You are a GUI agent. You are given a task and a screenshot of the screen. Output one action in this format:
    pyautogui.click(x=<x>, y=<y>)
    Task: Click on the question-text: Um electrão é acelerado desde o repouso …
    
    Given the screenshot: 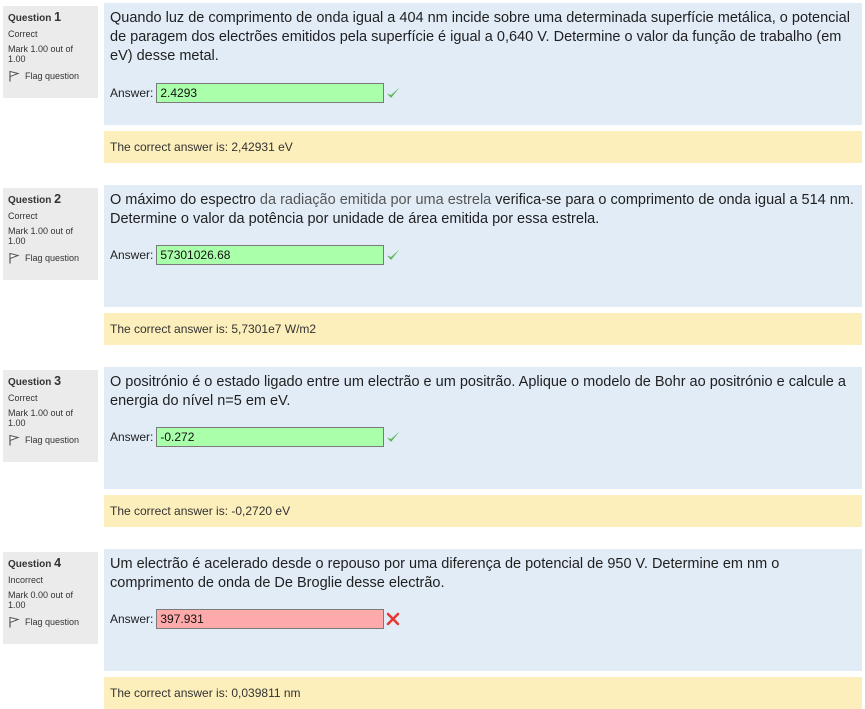 What is the action you would take?
    pyautogui.click(x=445, y=573)
    